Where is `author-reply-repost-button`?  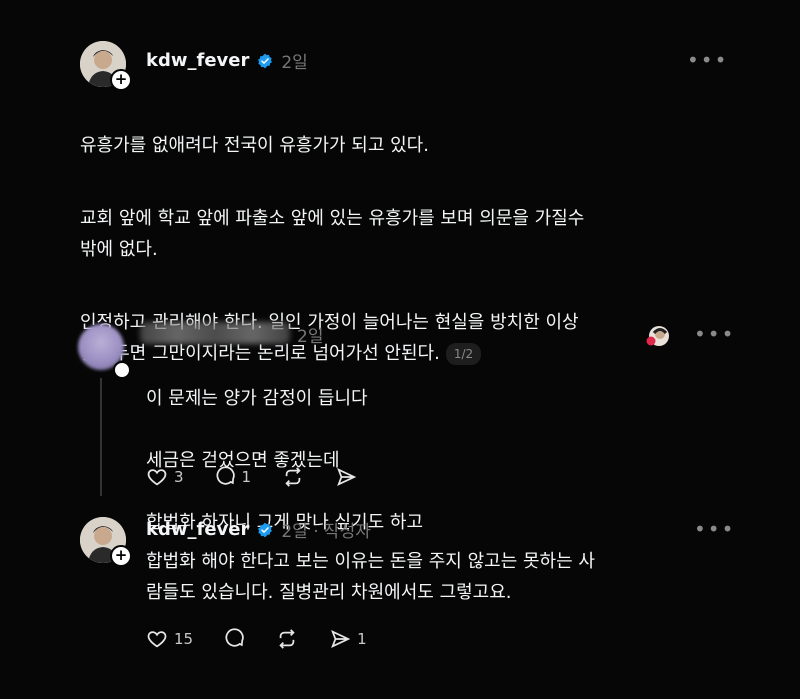
author-reply-repost-button is located at coordinates (287, 639).